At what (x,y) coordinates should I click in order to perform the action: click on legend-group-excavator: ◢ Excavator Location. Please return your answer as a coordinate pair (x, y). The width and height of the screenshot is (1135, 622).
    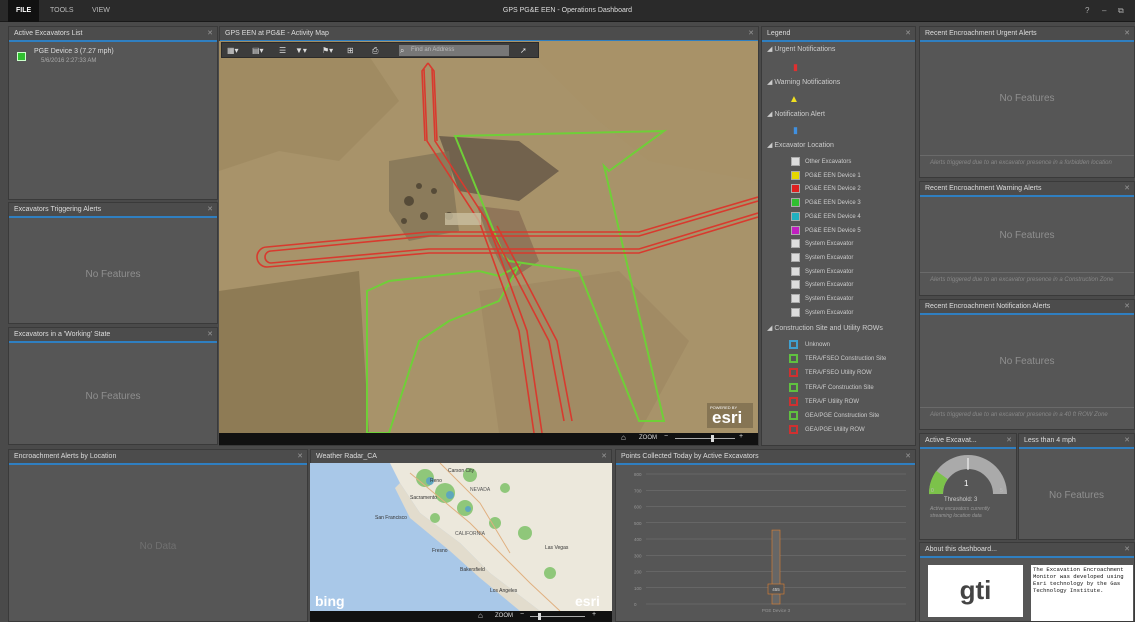
    Looking at the image, I should click on (800, 146).